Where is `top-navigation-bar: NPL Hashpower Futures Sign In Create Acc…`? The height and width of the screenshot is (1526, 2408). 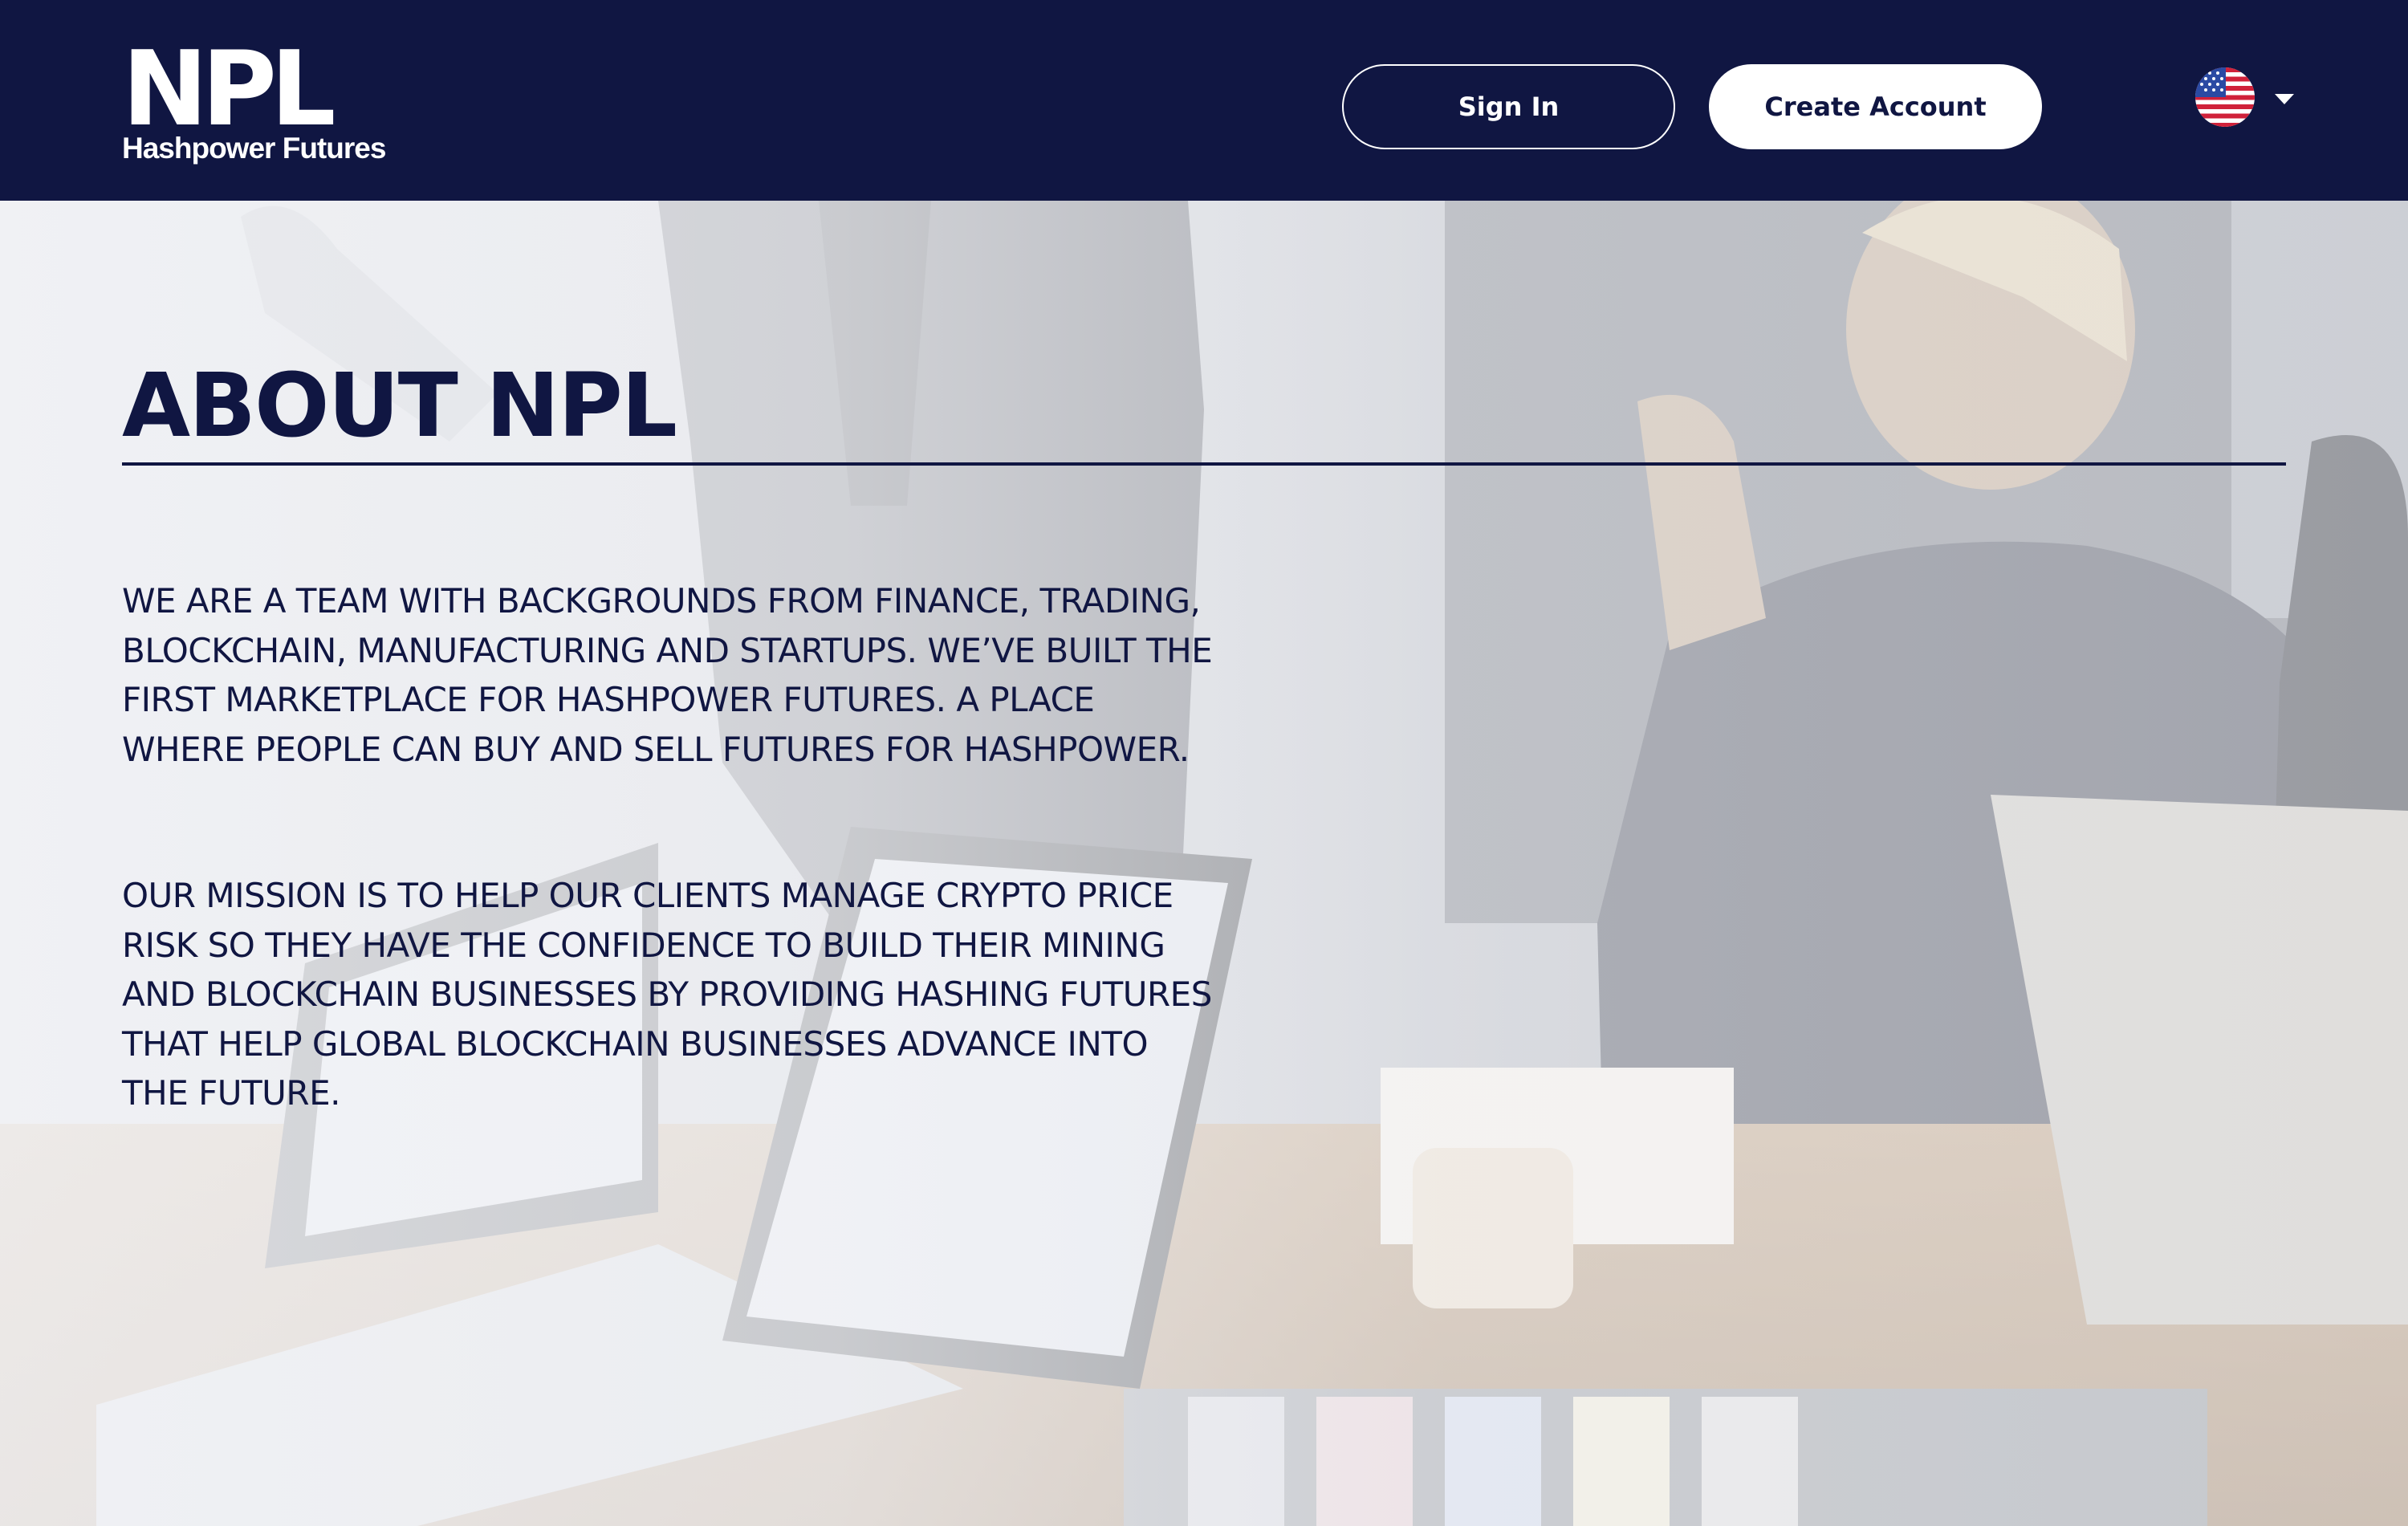
top-navigation-bar: NPL Hashpower Futures Sign In Create Acc… is located at coordinates (1204, 100).